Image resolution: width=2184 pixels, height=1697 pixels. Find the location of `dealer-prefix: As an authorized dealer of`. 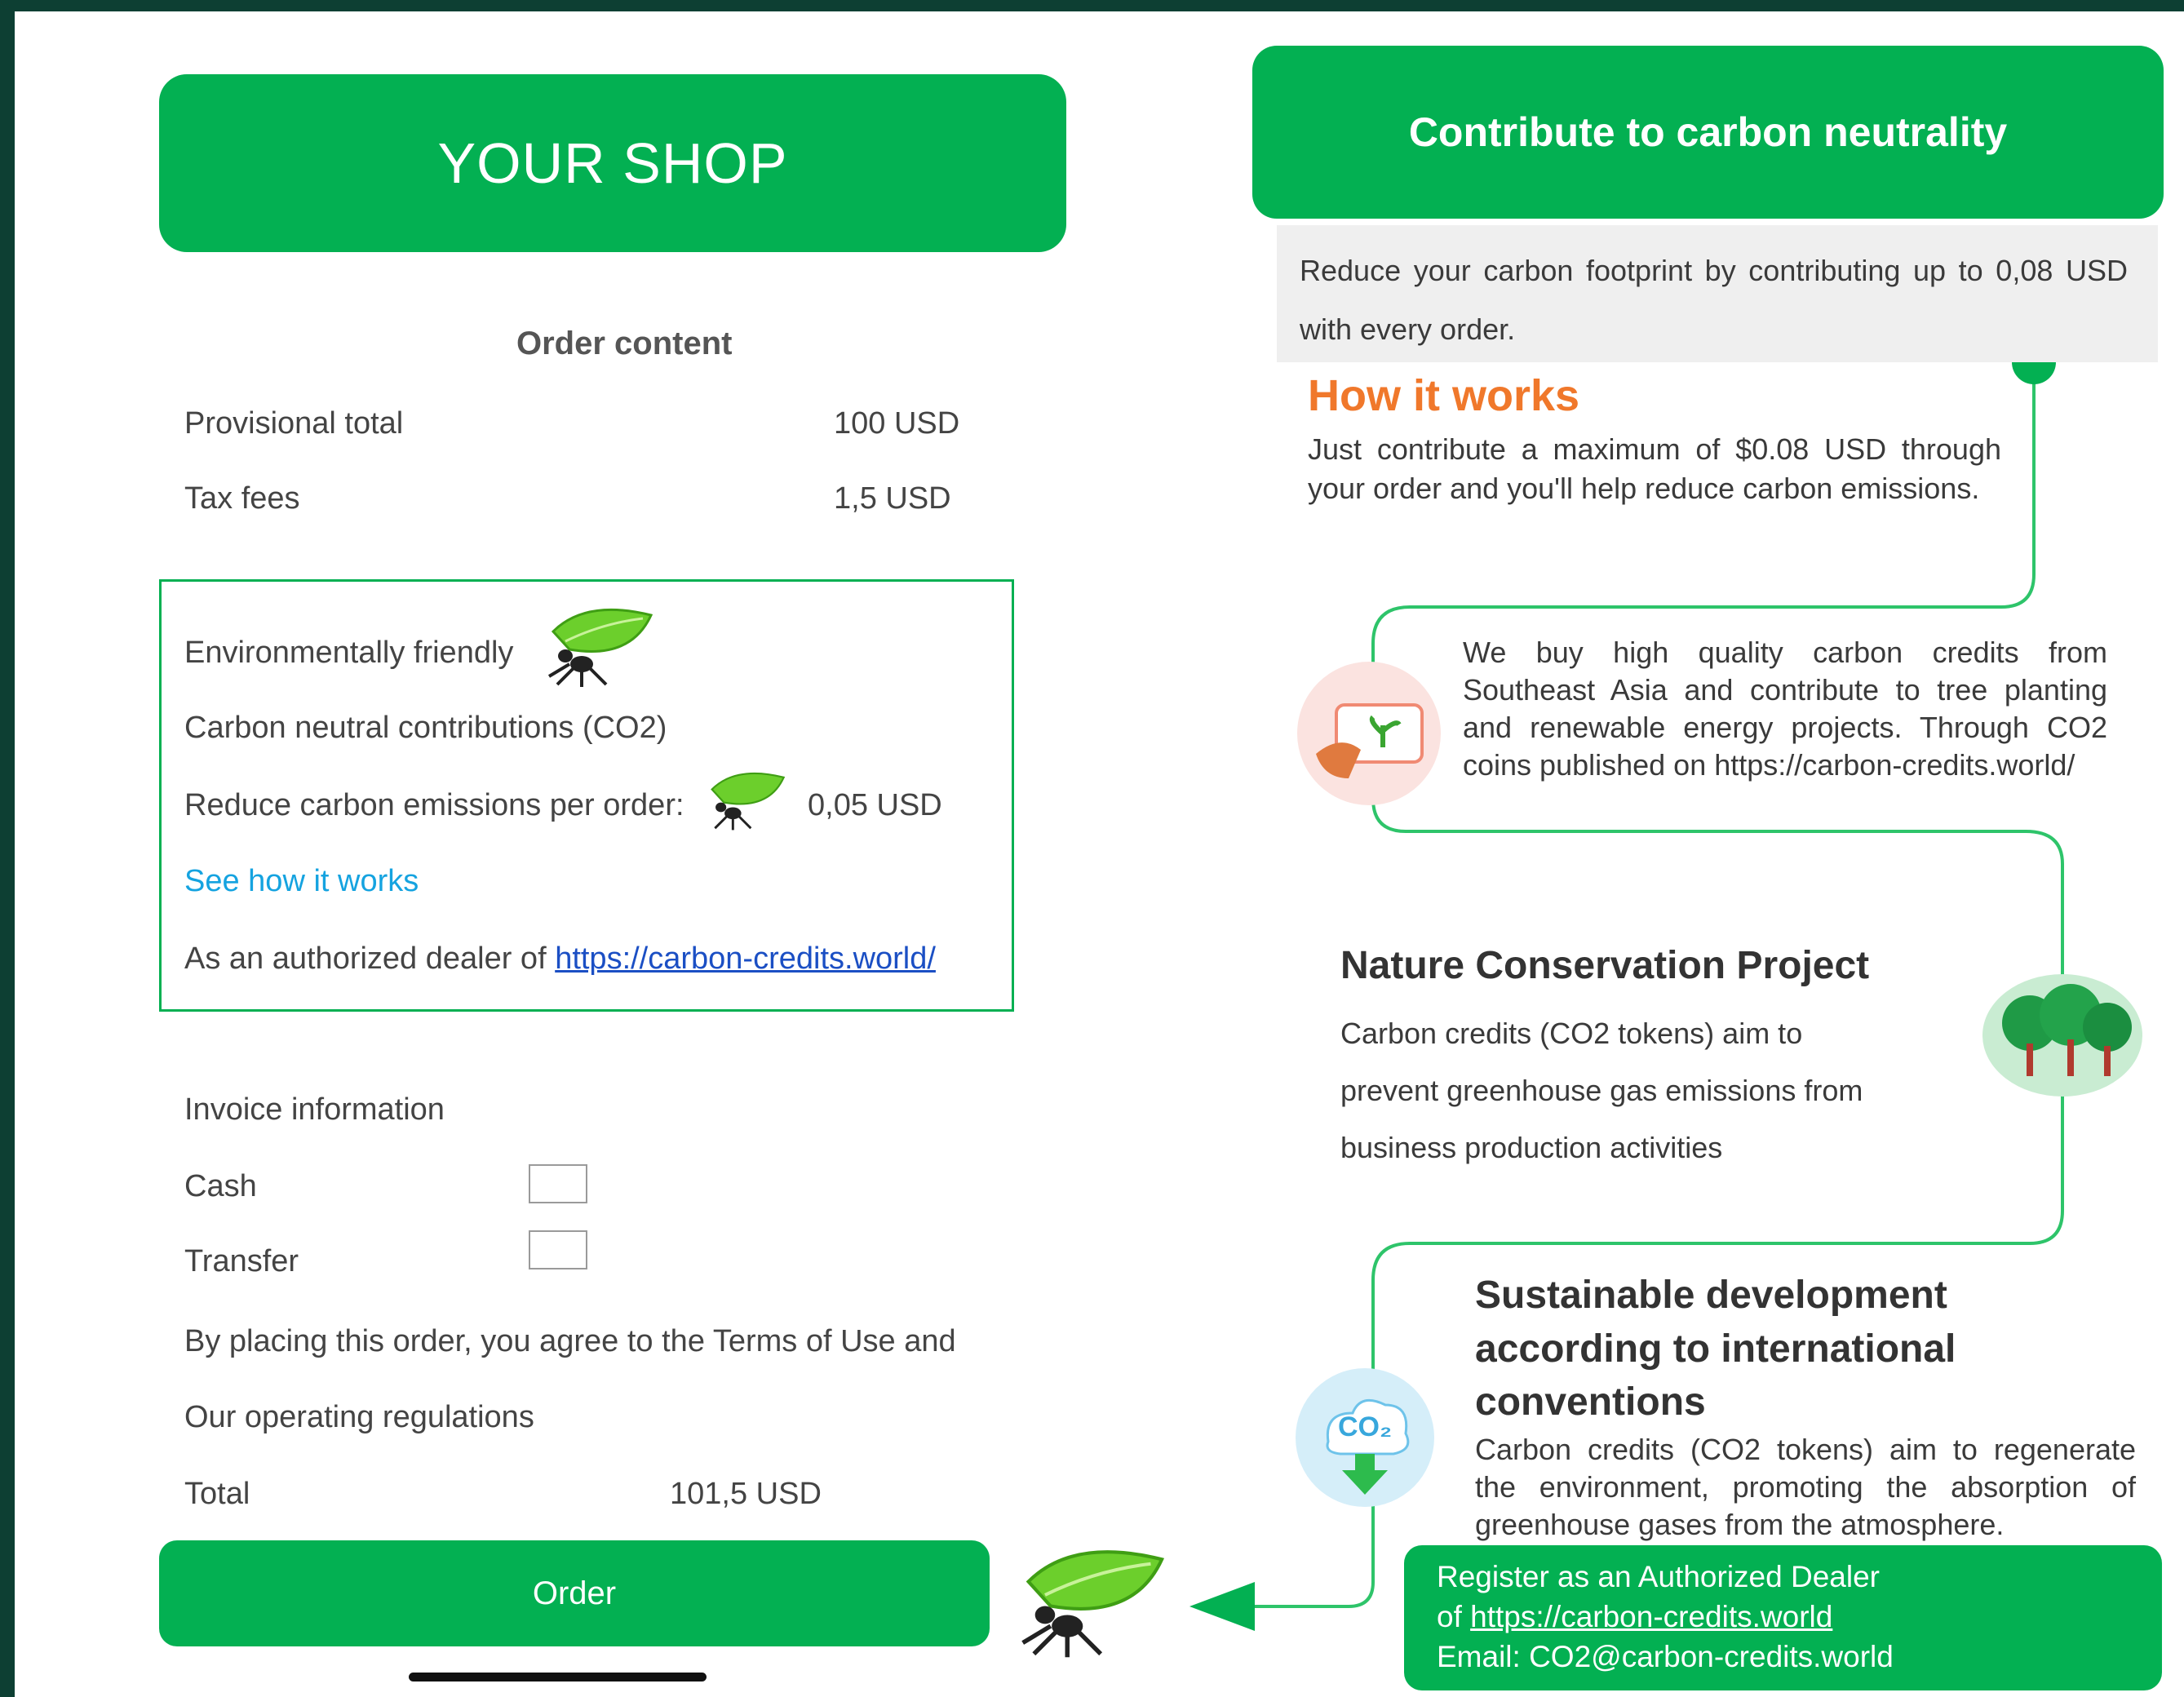

dealer-prefix: As an authorized dealer of is located at coordinates (370, 959).